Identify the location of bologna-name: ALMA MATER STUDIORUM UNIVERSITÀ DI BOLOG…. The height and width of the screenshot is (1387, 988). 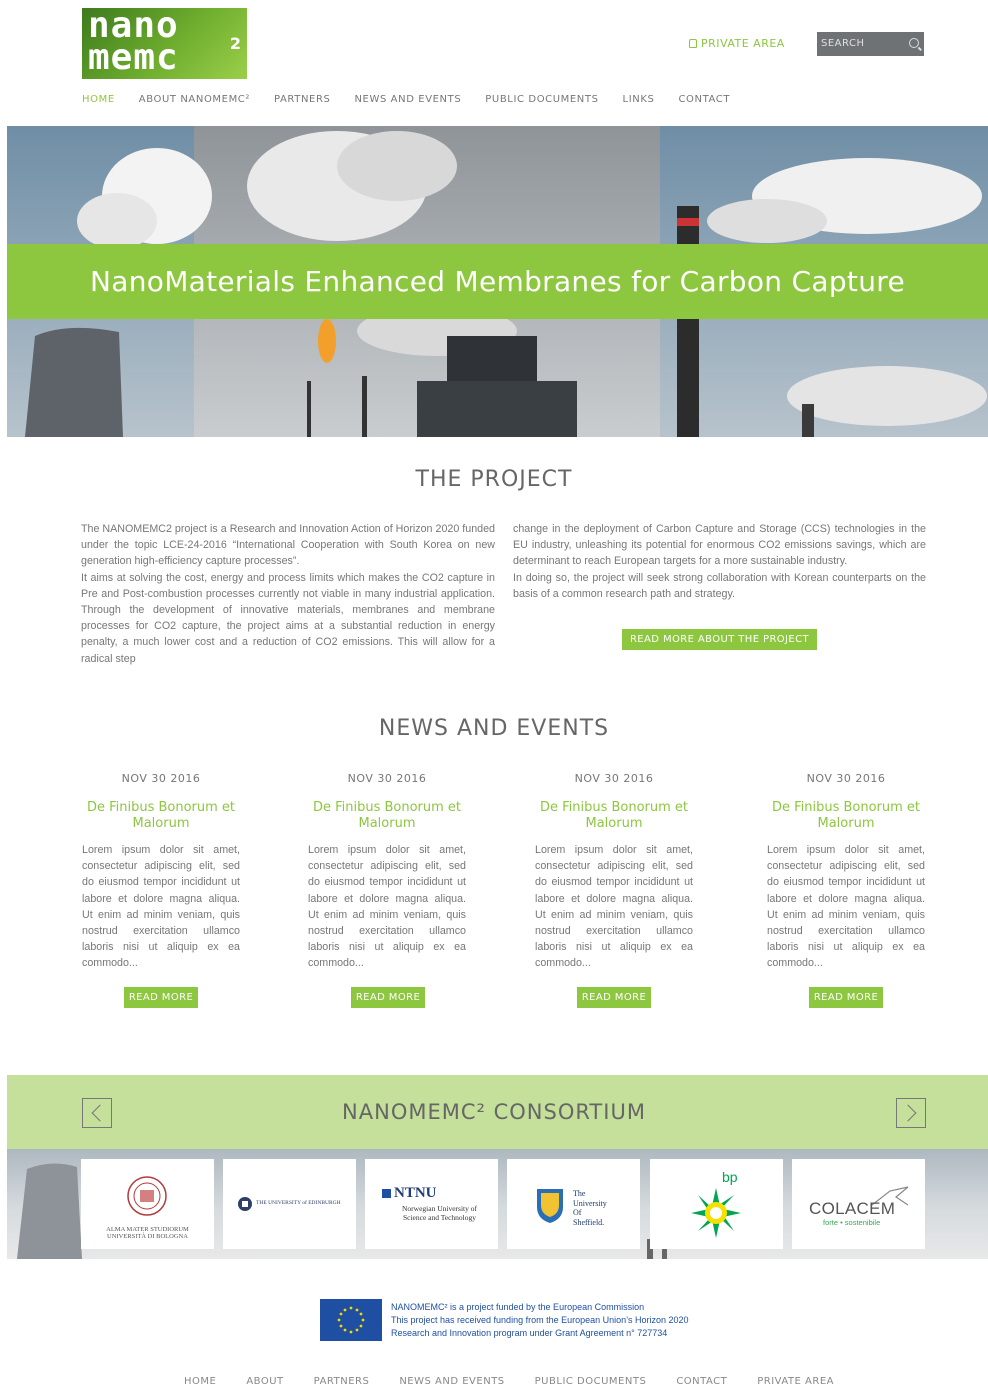
(147, 1233).